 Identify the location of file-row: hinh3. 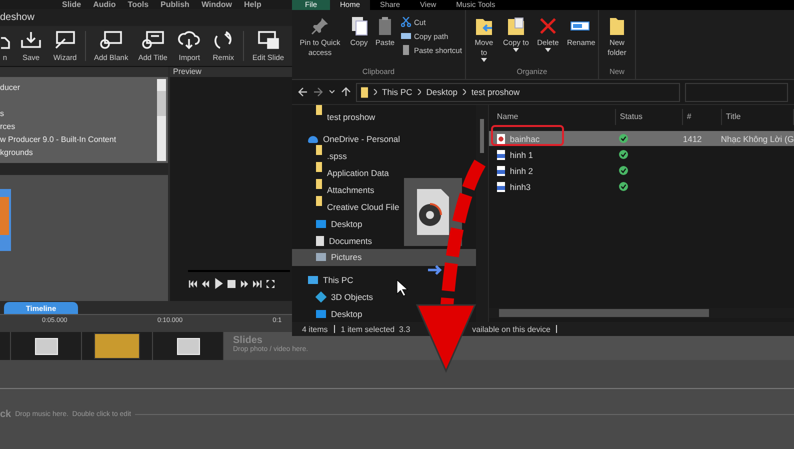
(641, 186).